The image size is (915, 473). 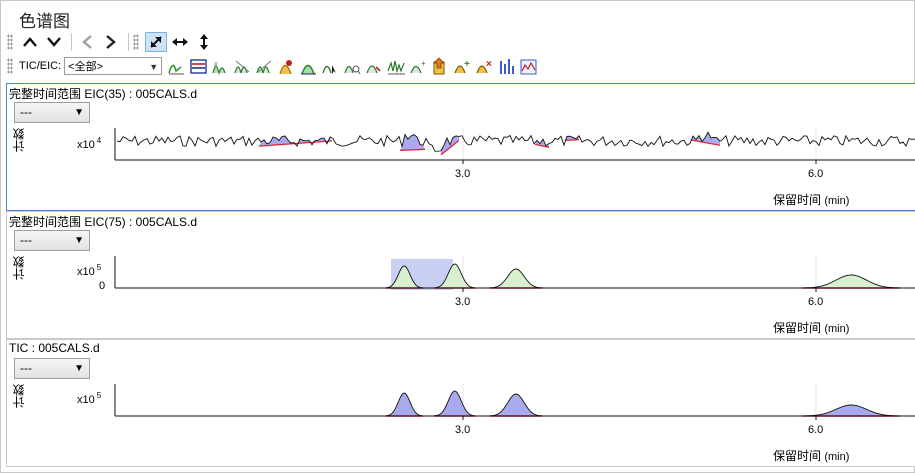 What do you see at coordinates (528, 66) in the screenshot?
I see `compare-icon` at bounding box center [528, 66].